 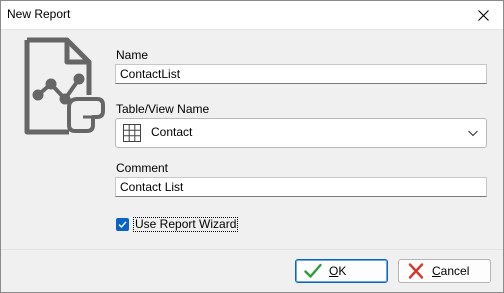 I want to click on cancel-button: Cancel, so click(x=444, y=271).